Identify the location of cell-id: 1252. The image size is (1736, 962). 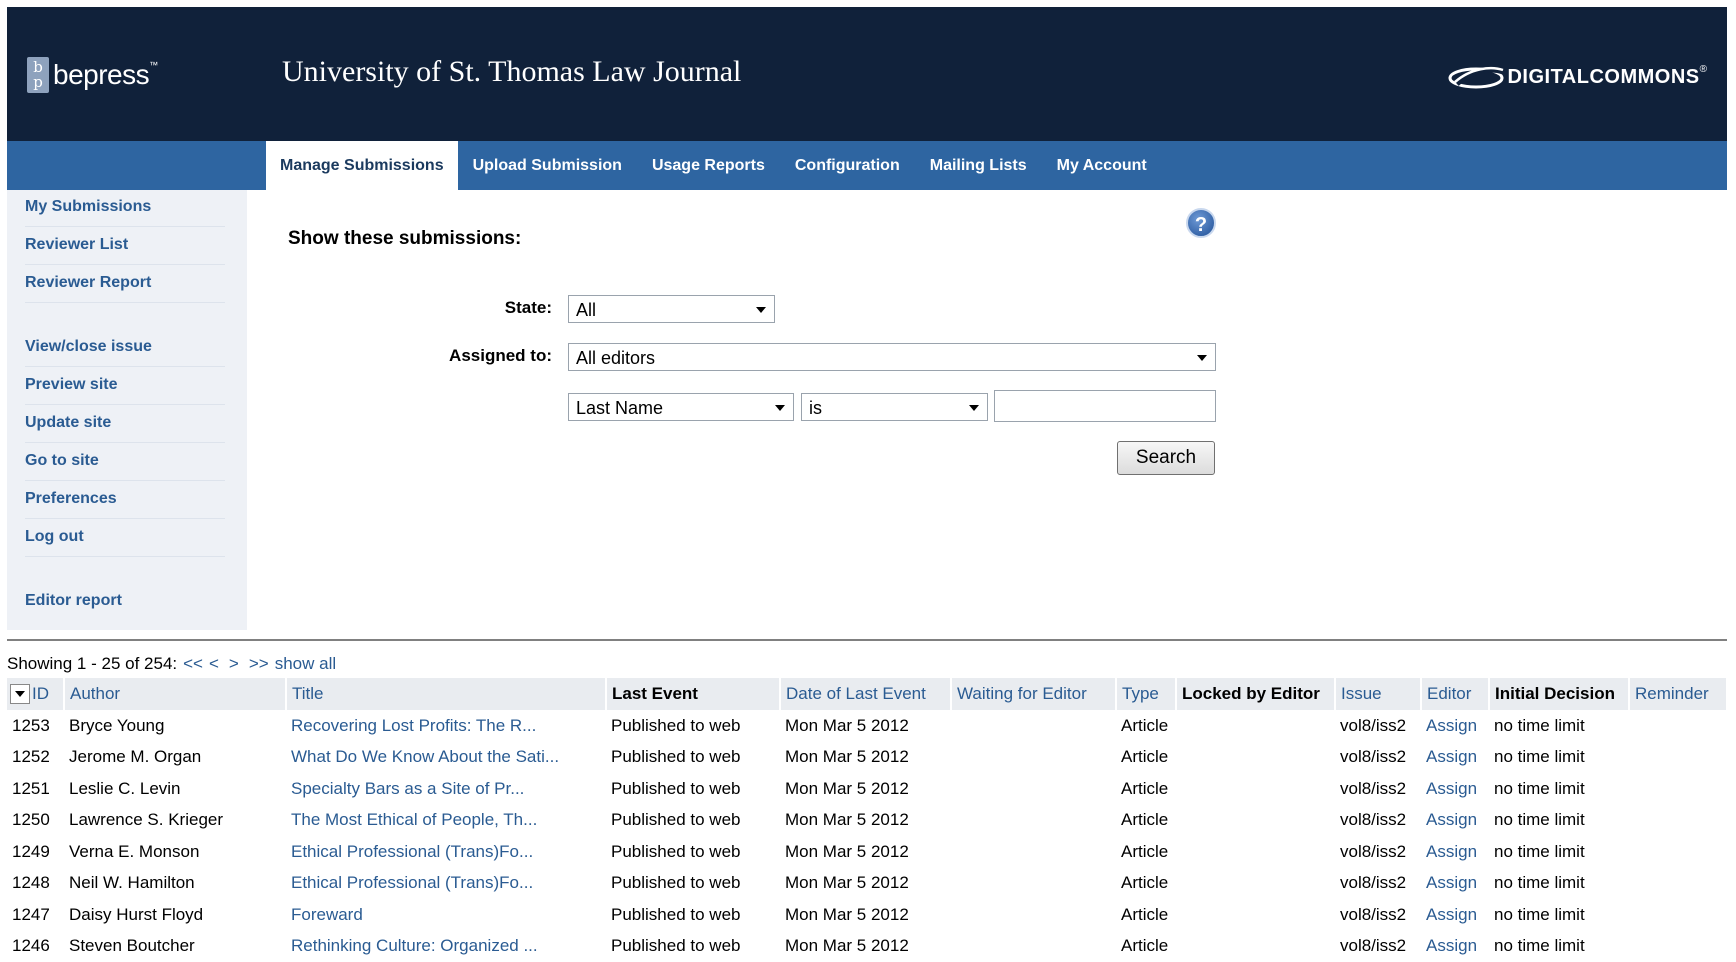
(35, 758).